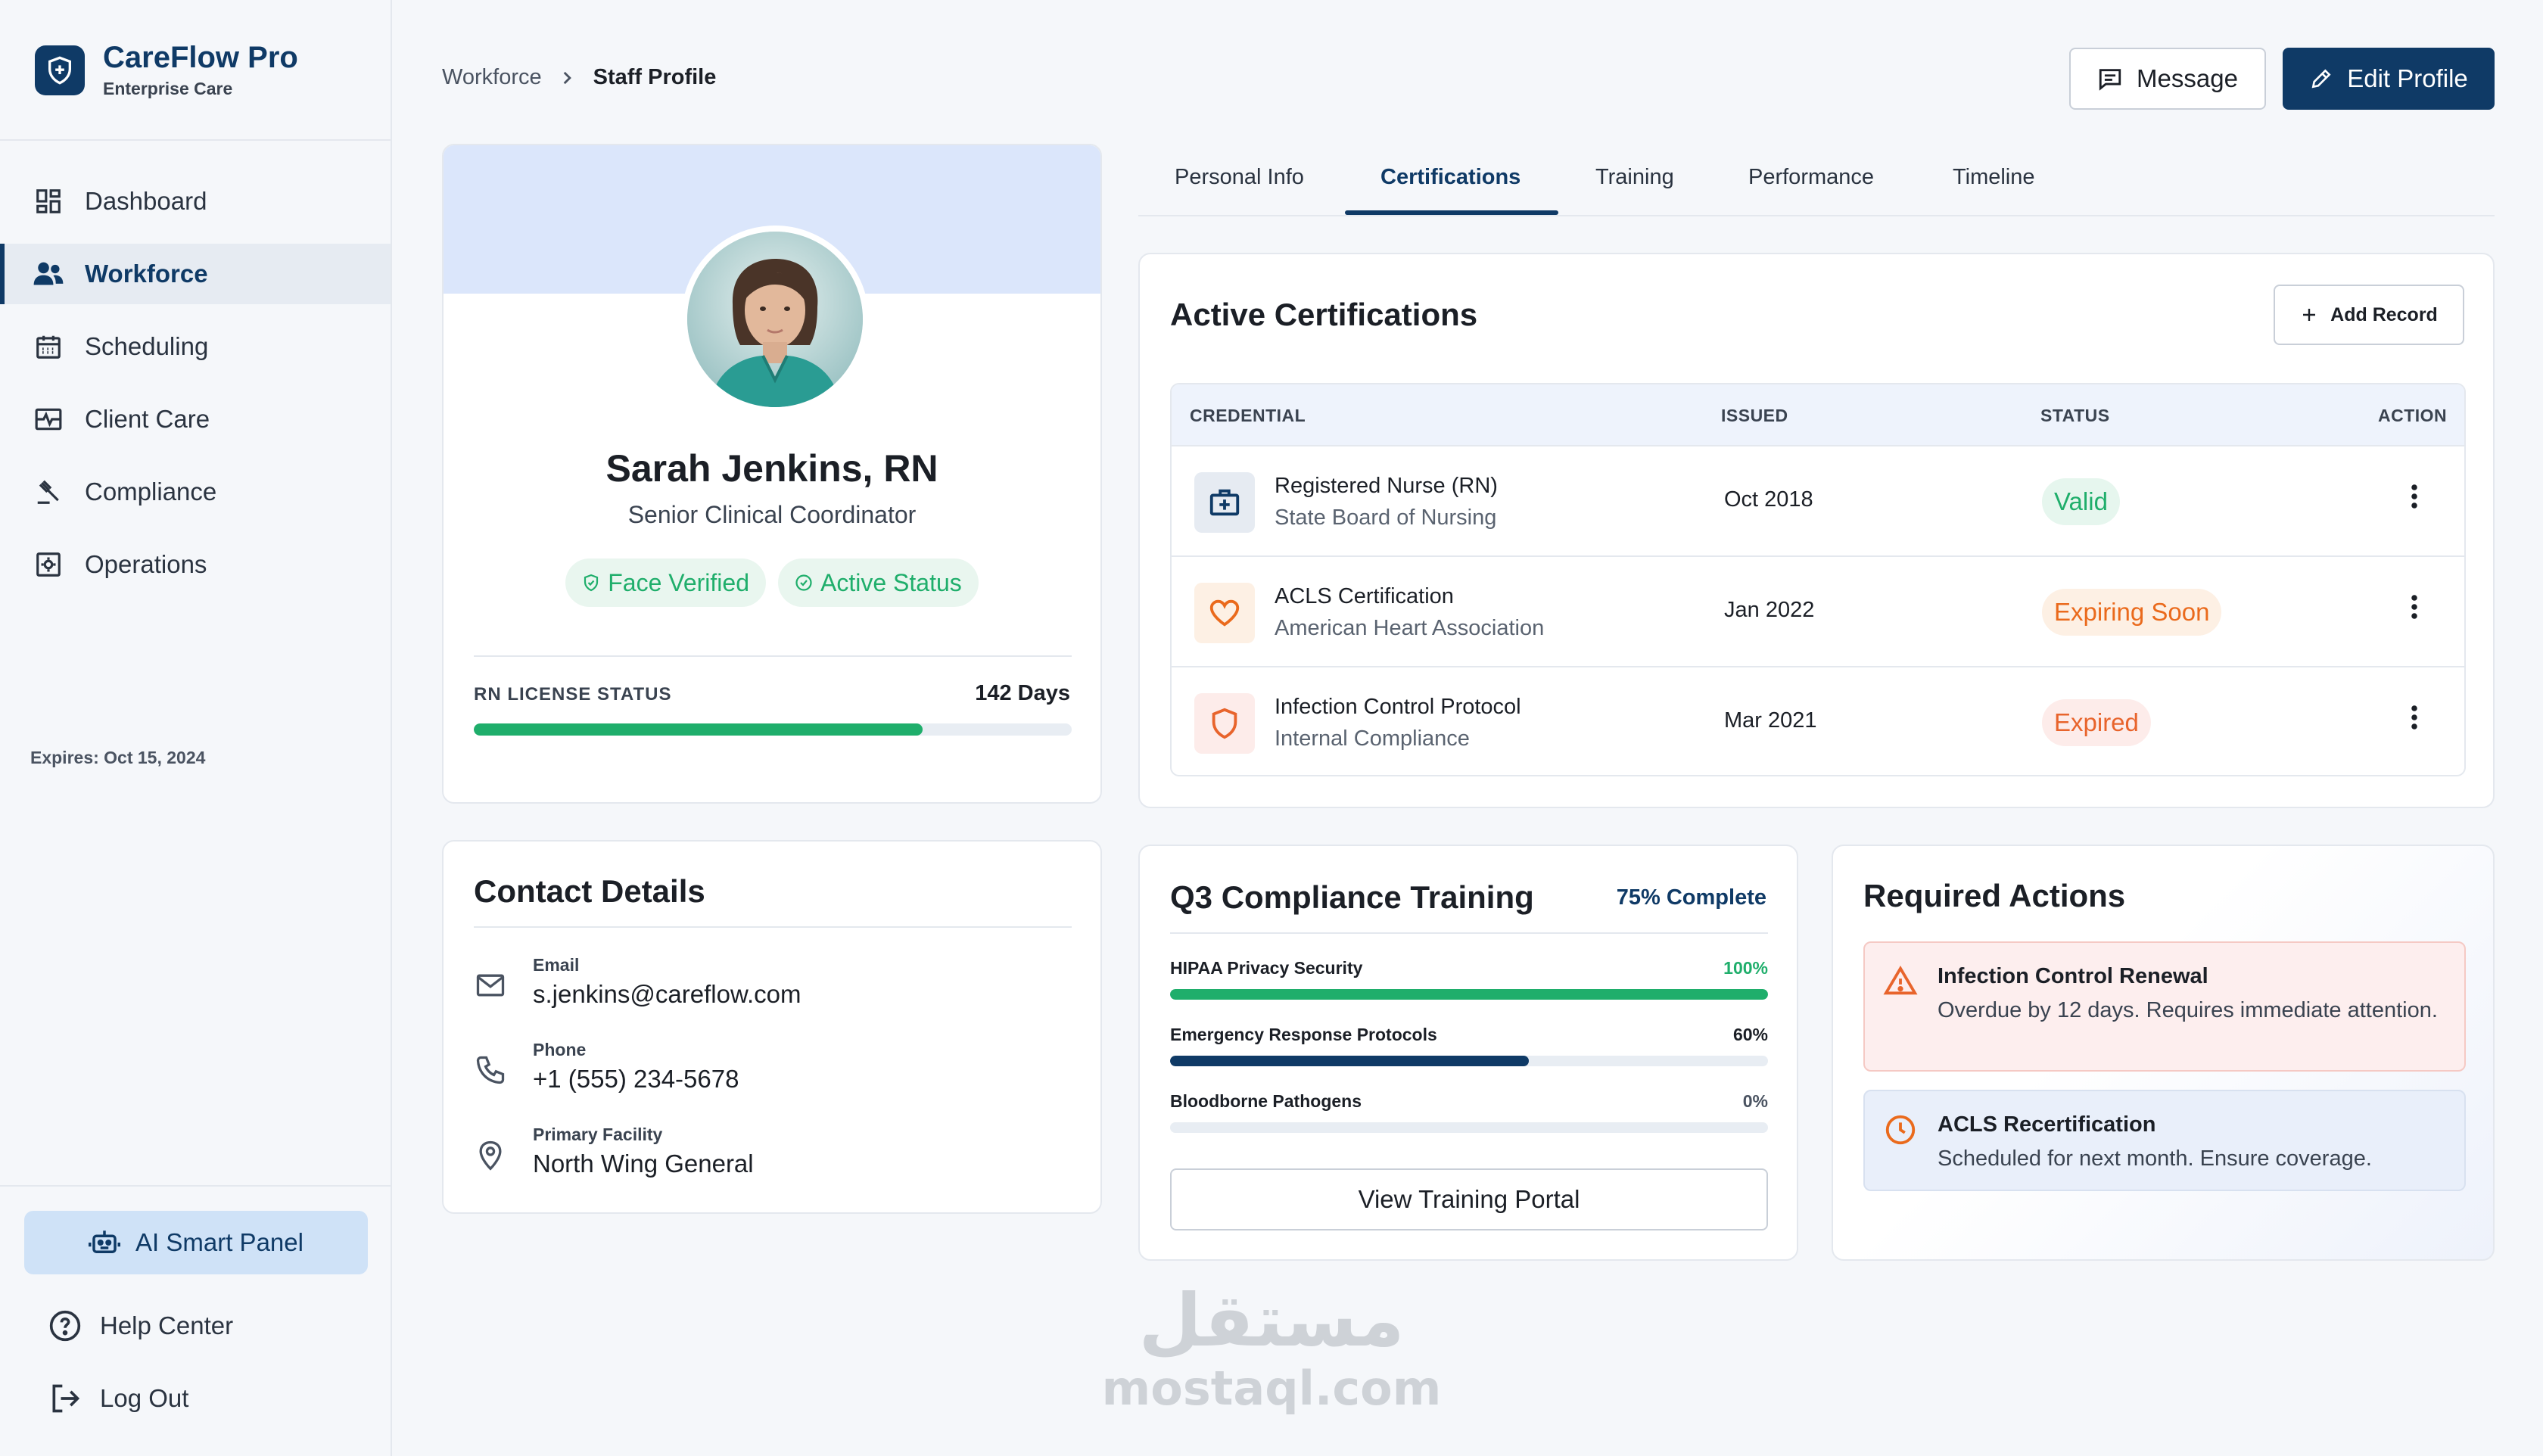 The height and width of the screenshot is (1456, 2543). What do you see at coordinates (1745, 968) in the screenshot?
I see `training-item-percent: 100%` at bounding box center [1745, 968].